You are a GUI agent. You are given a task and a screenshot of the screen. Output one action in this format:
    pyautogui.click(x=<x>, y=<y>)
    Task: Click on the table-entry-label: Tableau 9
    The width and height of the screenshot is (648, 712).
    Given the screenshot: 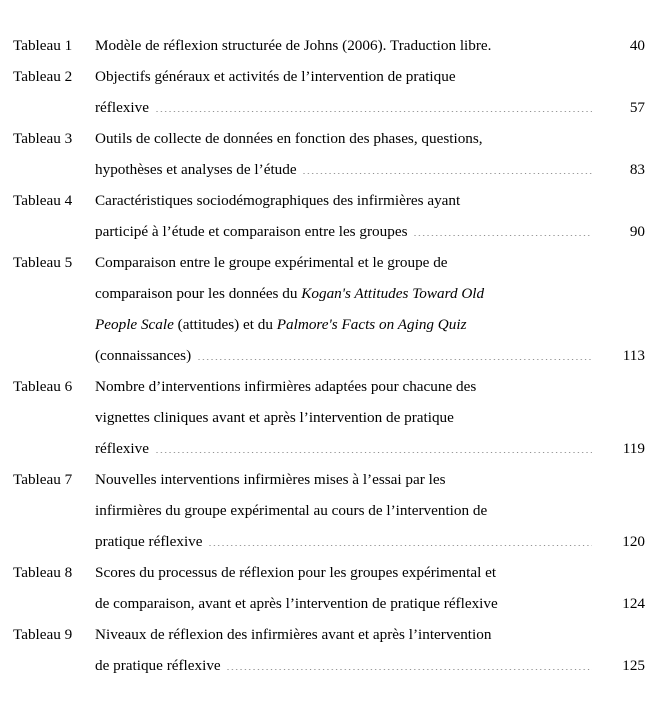 What is the action you would take?
    pyautogui.click(x=43, y=634)
    